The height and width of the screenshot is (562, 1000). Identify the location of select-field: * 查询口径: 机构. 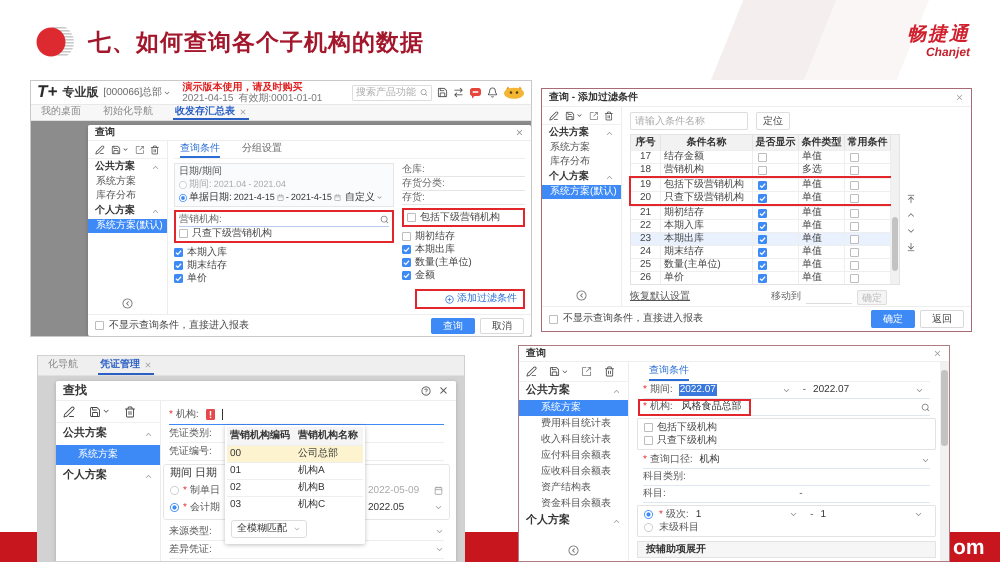
(786, 460).